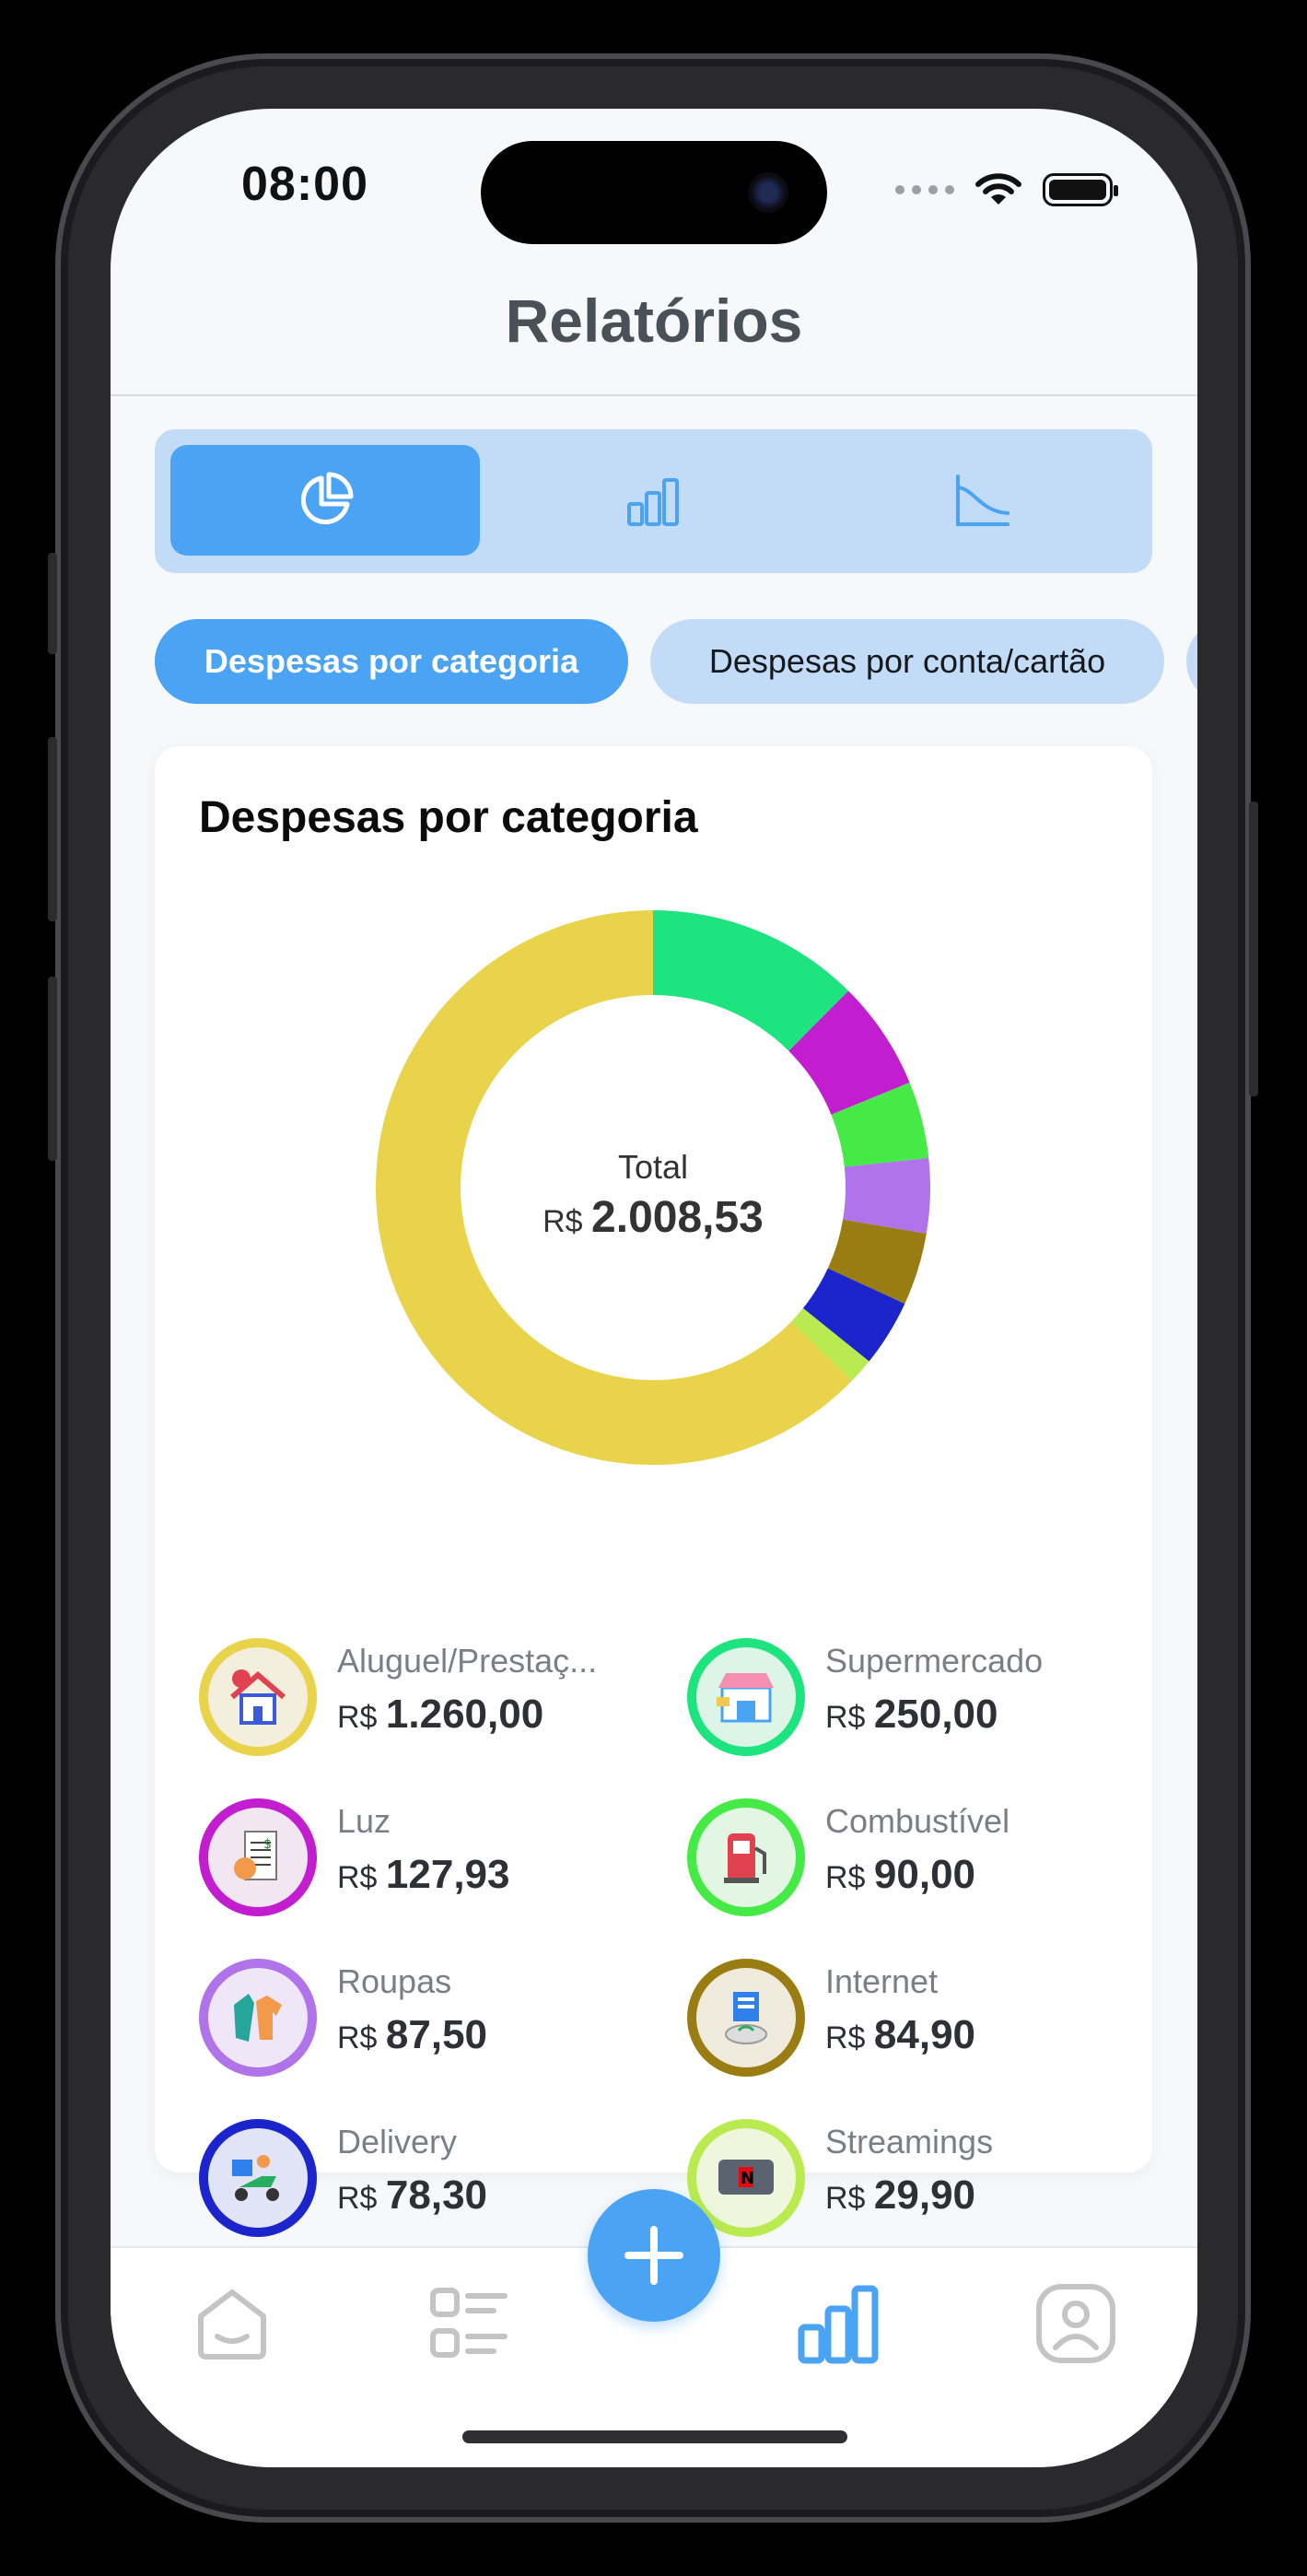 This screenshot has width=1307, height=2576. Describe the element at coordinates (768, 192) in the screenshot. I see `front-camera` at that location.